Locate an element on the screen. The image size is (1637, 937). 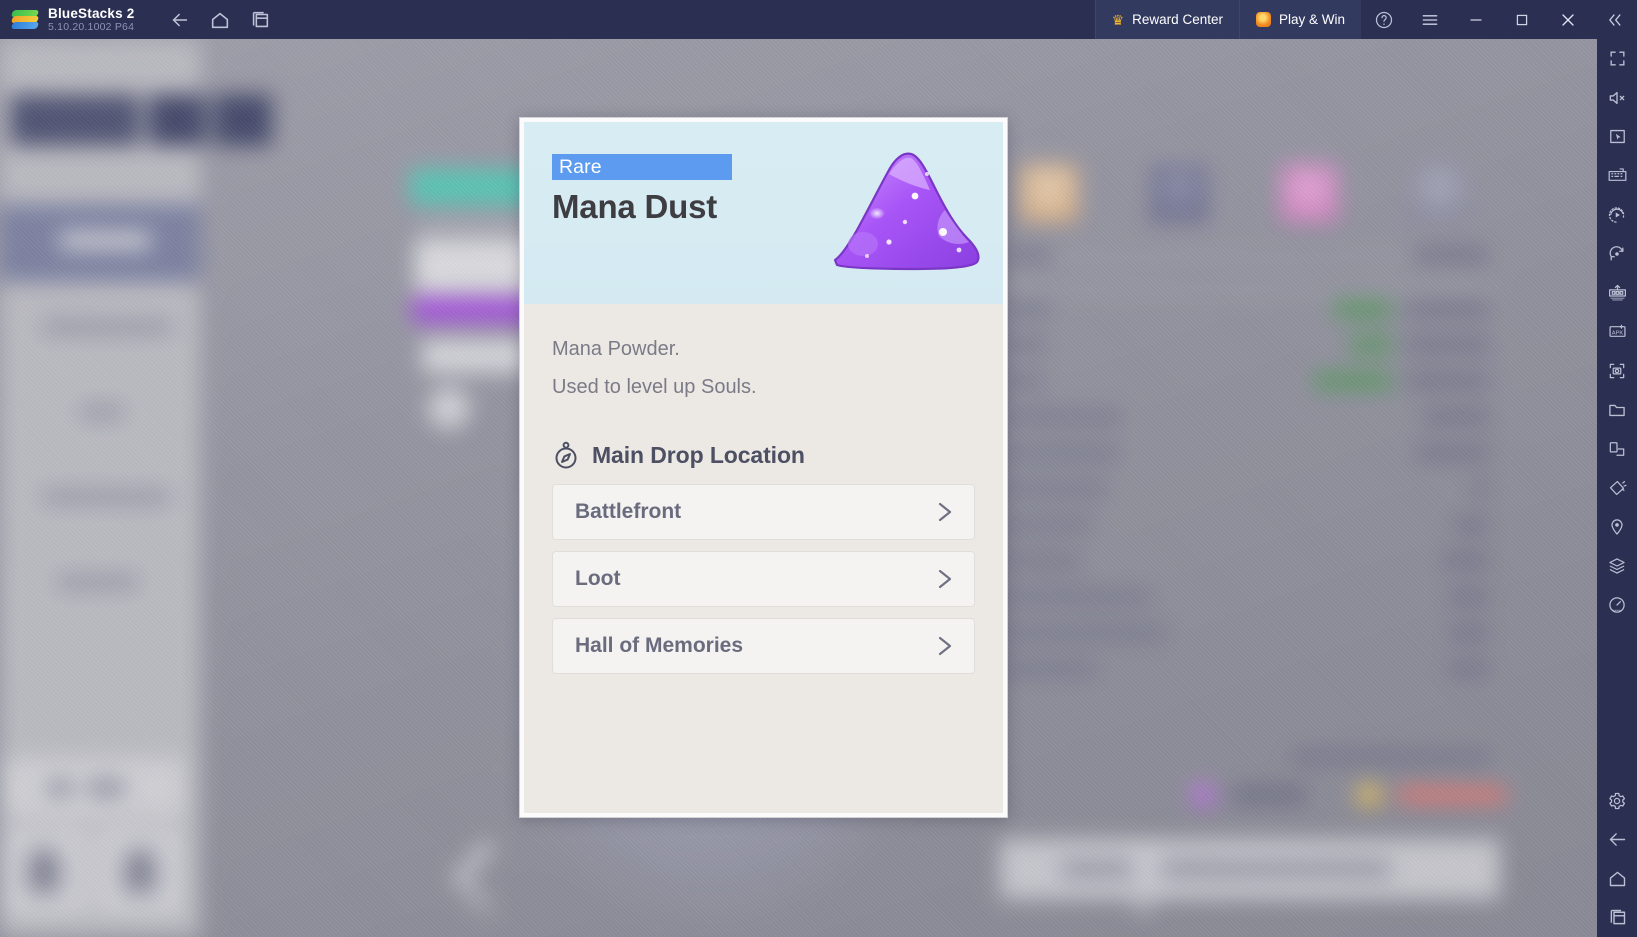
bluestacks-sidebar: APK is located at coordinates (1617, 488).